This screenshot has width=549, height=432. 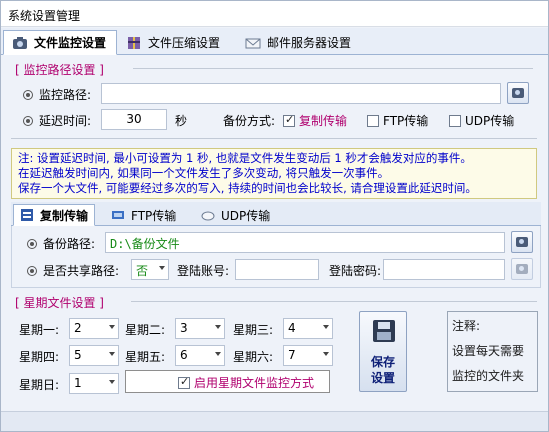 What do you see at coordinates (118, 215) in the screenshot?
I see `ftp-icon` at bounding box center [118, 215].